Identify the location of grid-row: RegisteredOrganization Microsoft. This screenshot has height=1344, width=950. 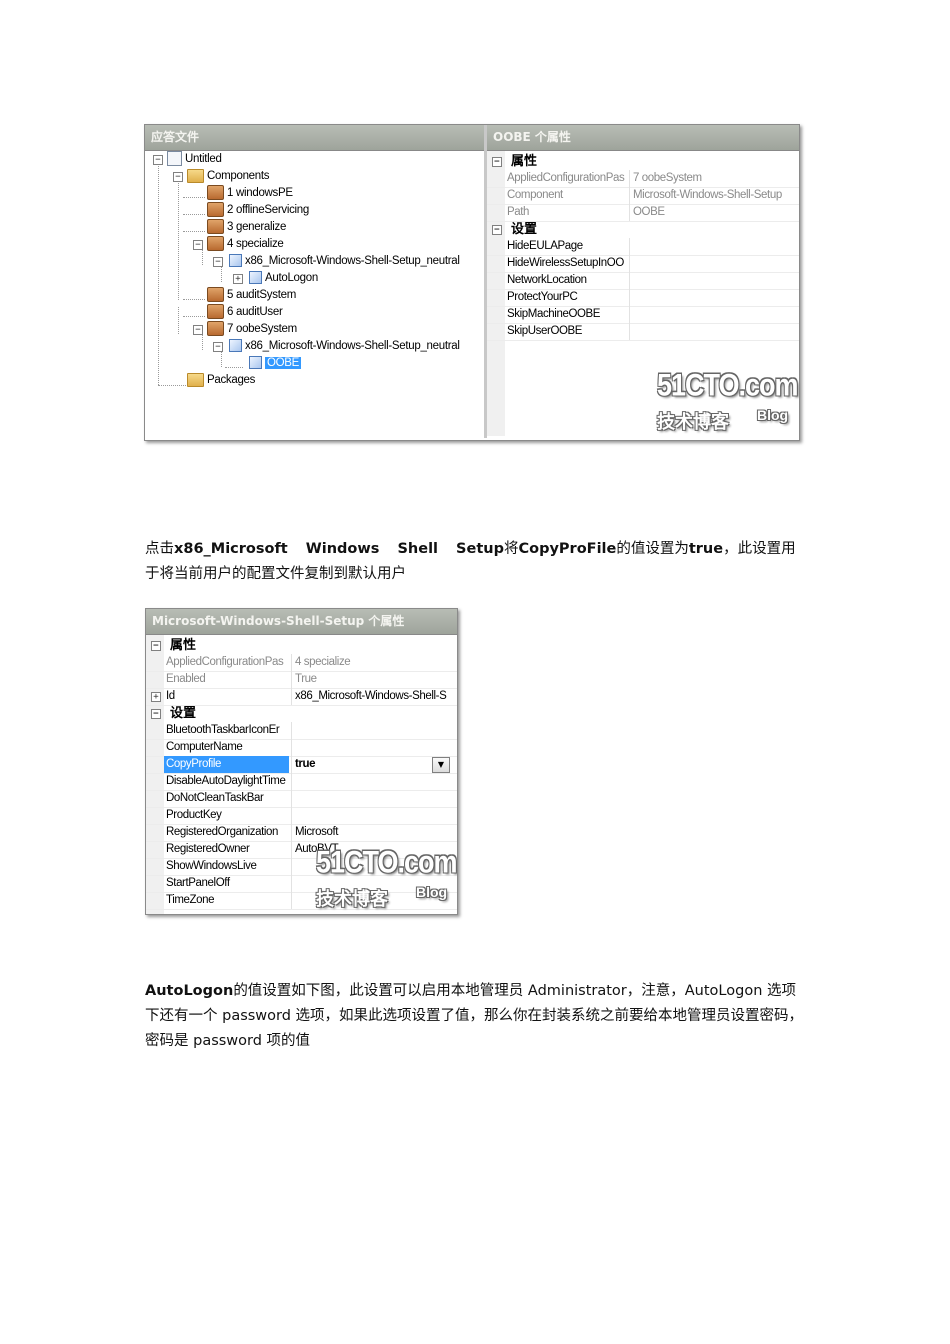
(301, 833).